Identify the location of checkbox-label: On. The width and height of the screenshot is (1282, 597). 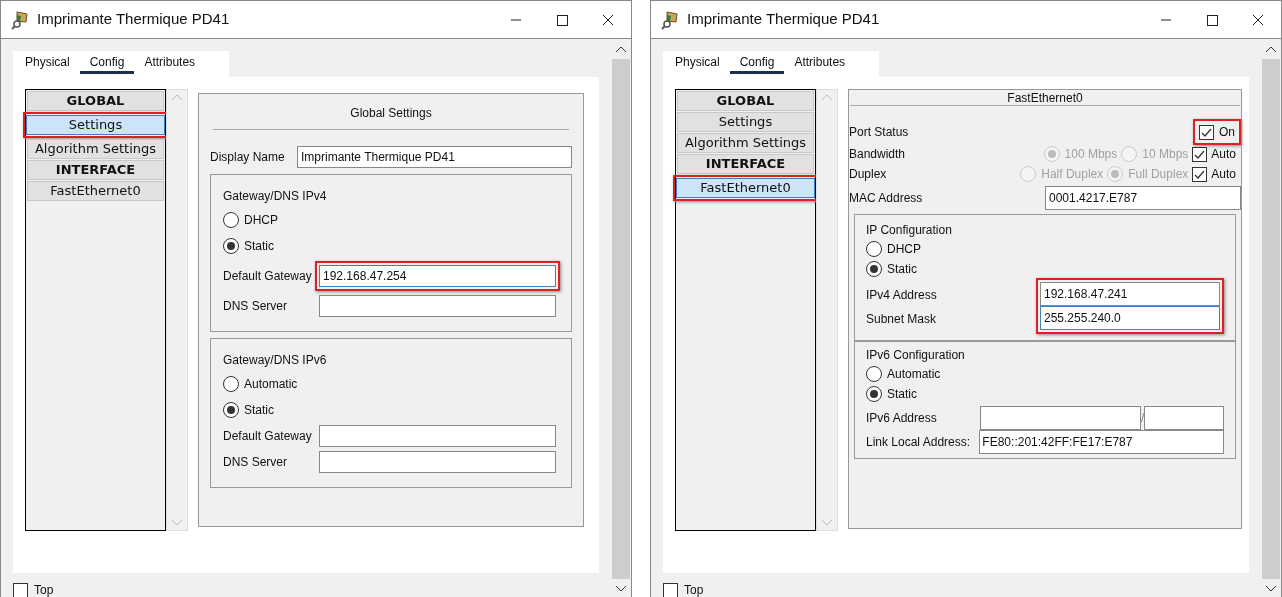
(1227, 132).